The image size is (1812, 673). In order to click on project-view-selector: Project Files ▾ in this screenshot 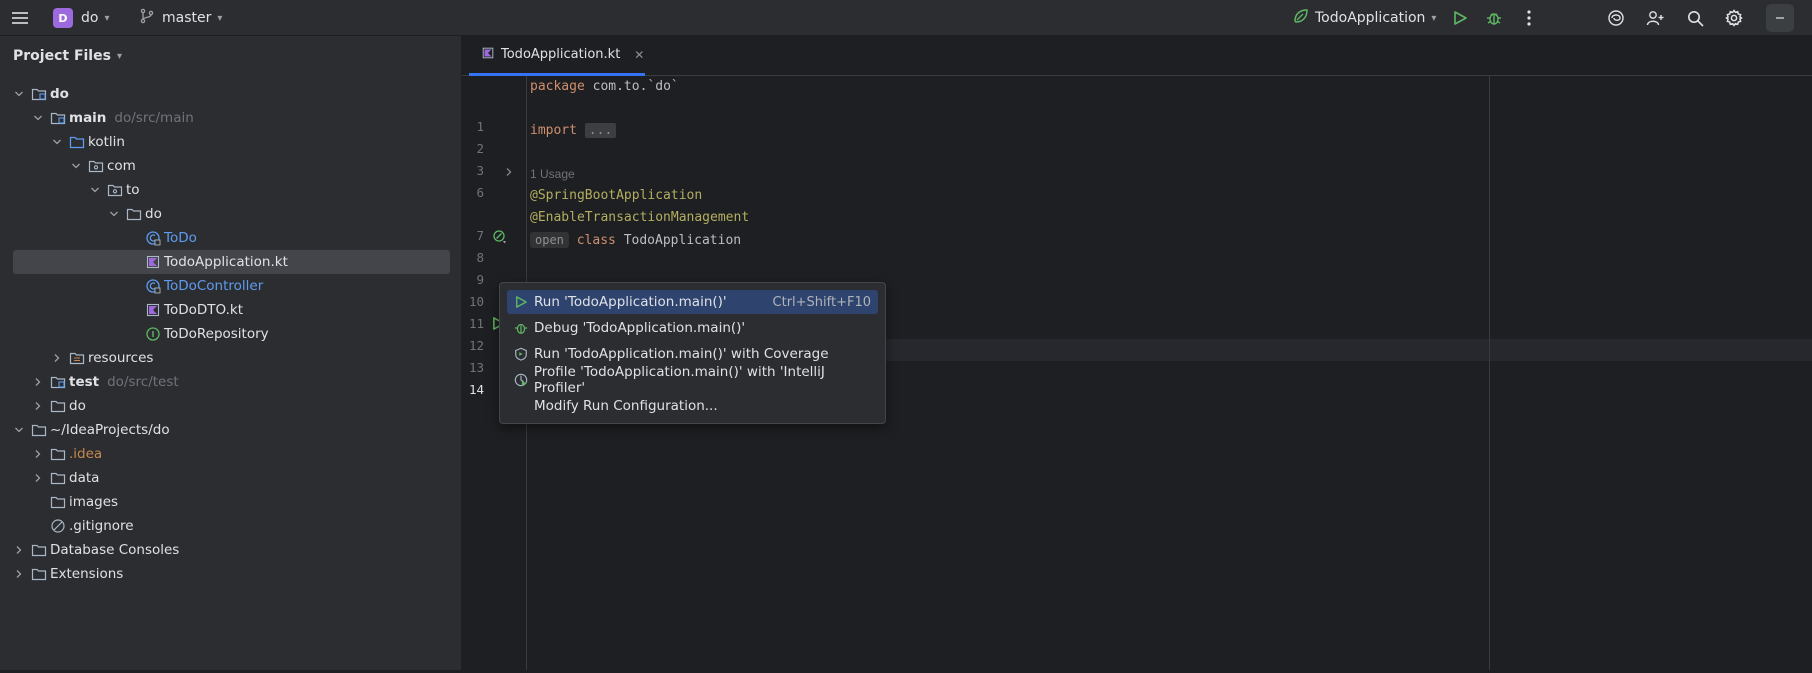, I will do `click(67, 56)`.